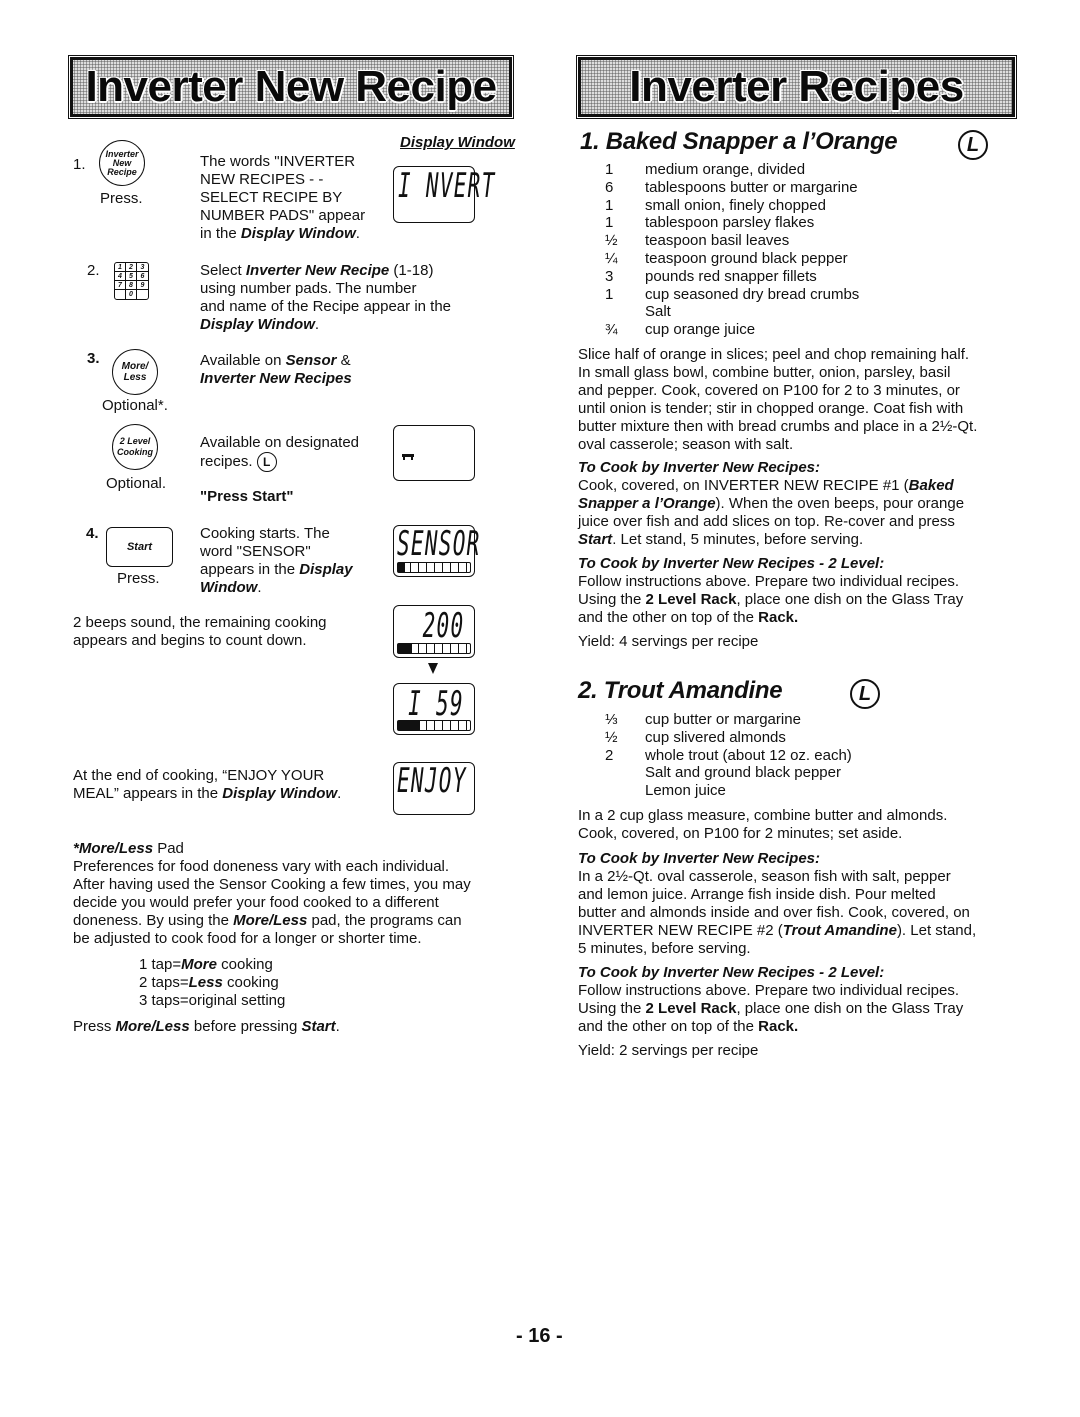 Image resolution: width=1080 pixels, height=1417 pixels. I want to click on text-line: in the Display Window., so click(282, 234).